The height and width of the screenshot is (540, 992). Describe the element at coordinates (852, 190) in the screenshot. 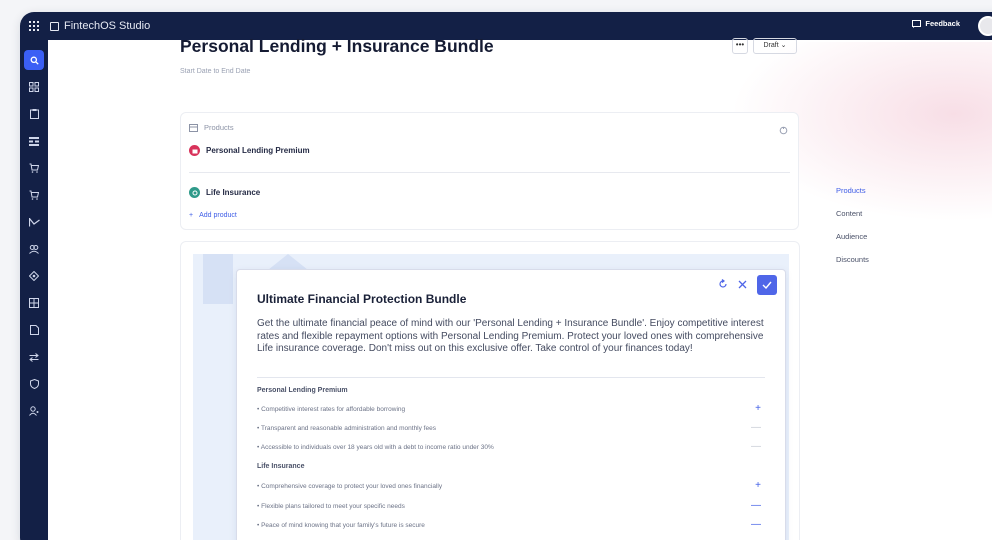

I see `section-nav-products: Products` at that location.